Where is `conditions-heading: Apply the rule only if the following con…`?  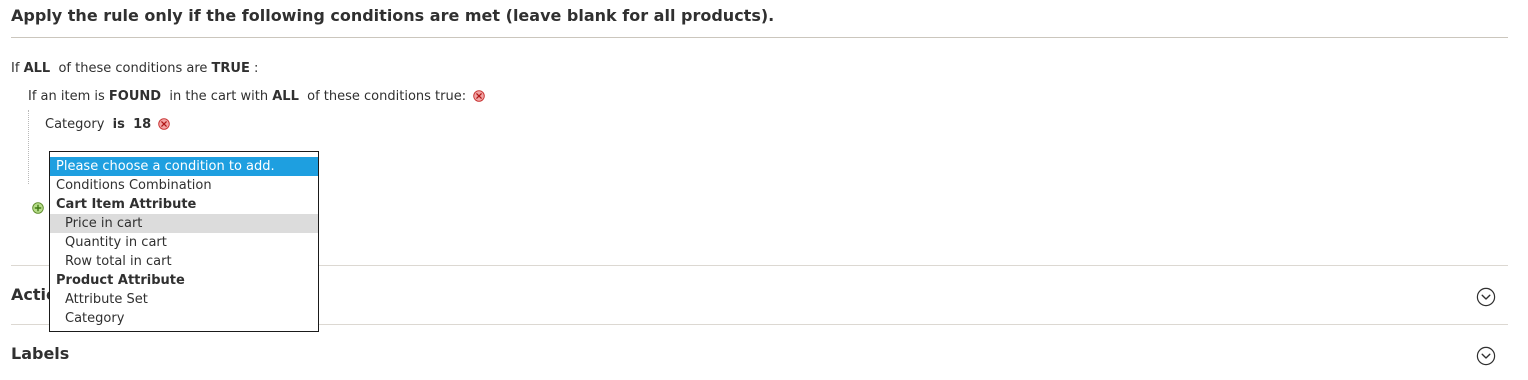
conditions-heading: Apply the rule only if the following con… is located at coordinates (393, 15).